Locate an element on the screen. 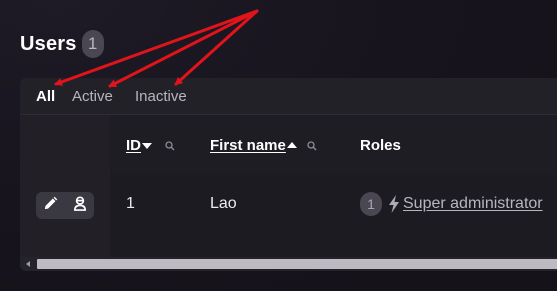 The height and width of the screenshot is (291, 557). bolt-icon is located at coordinates (394, 204).